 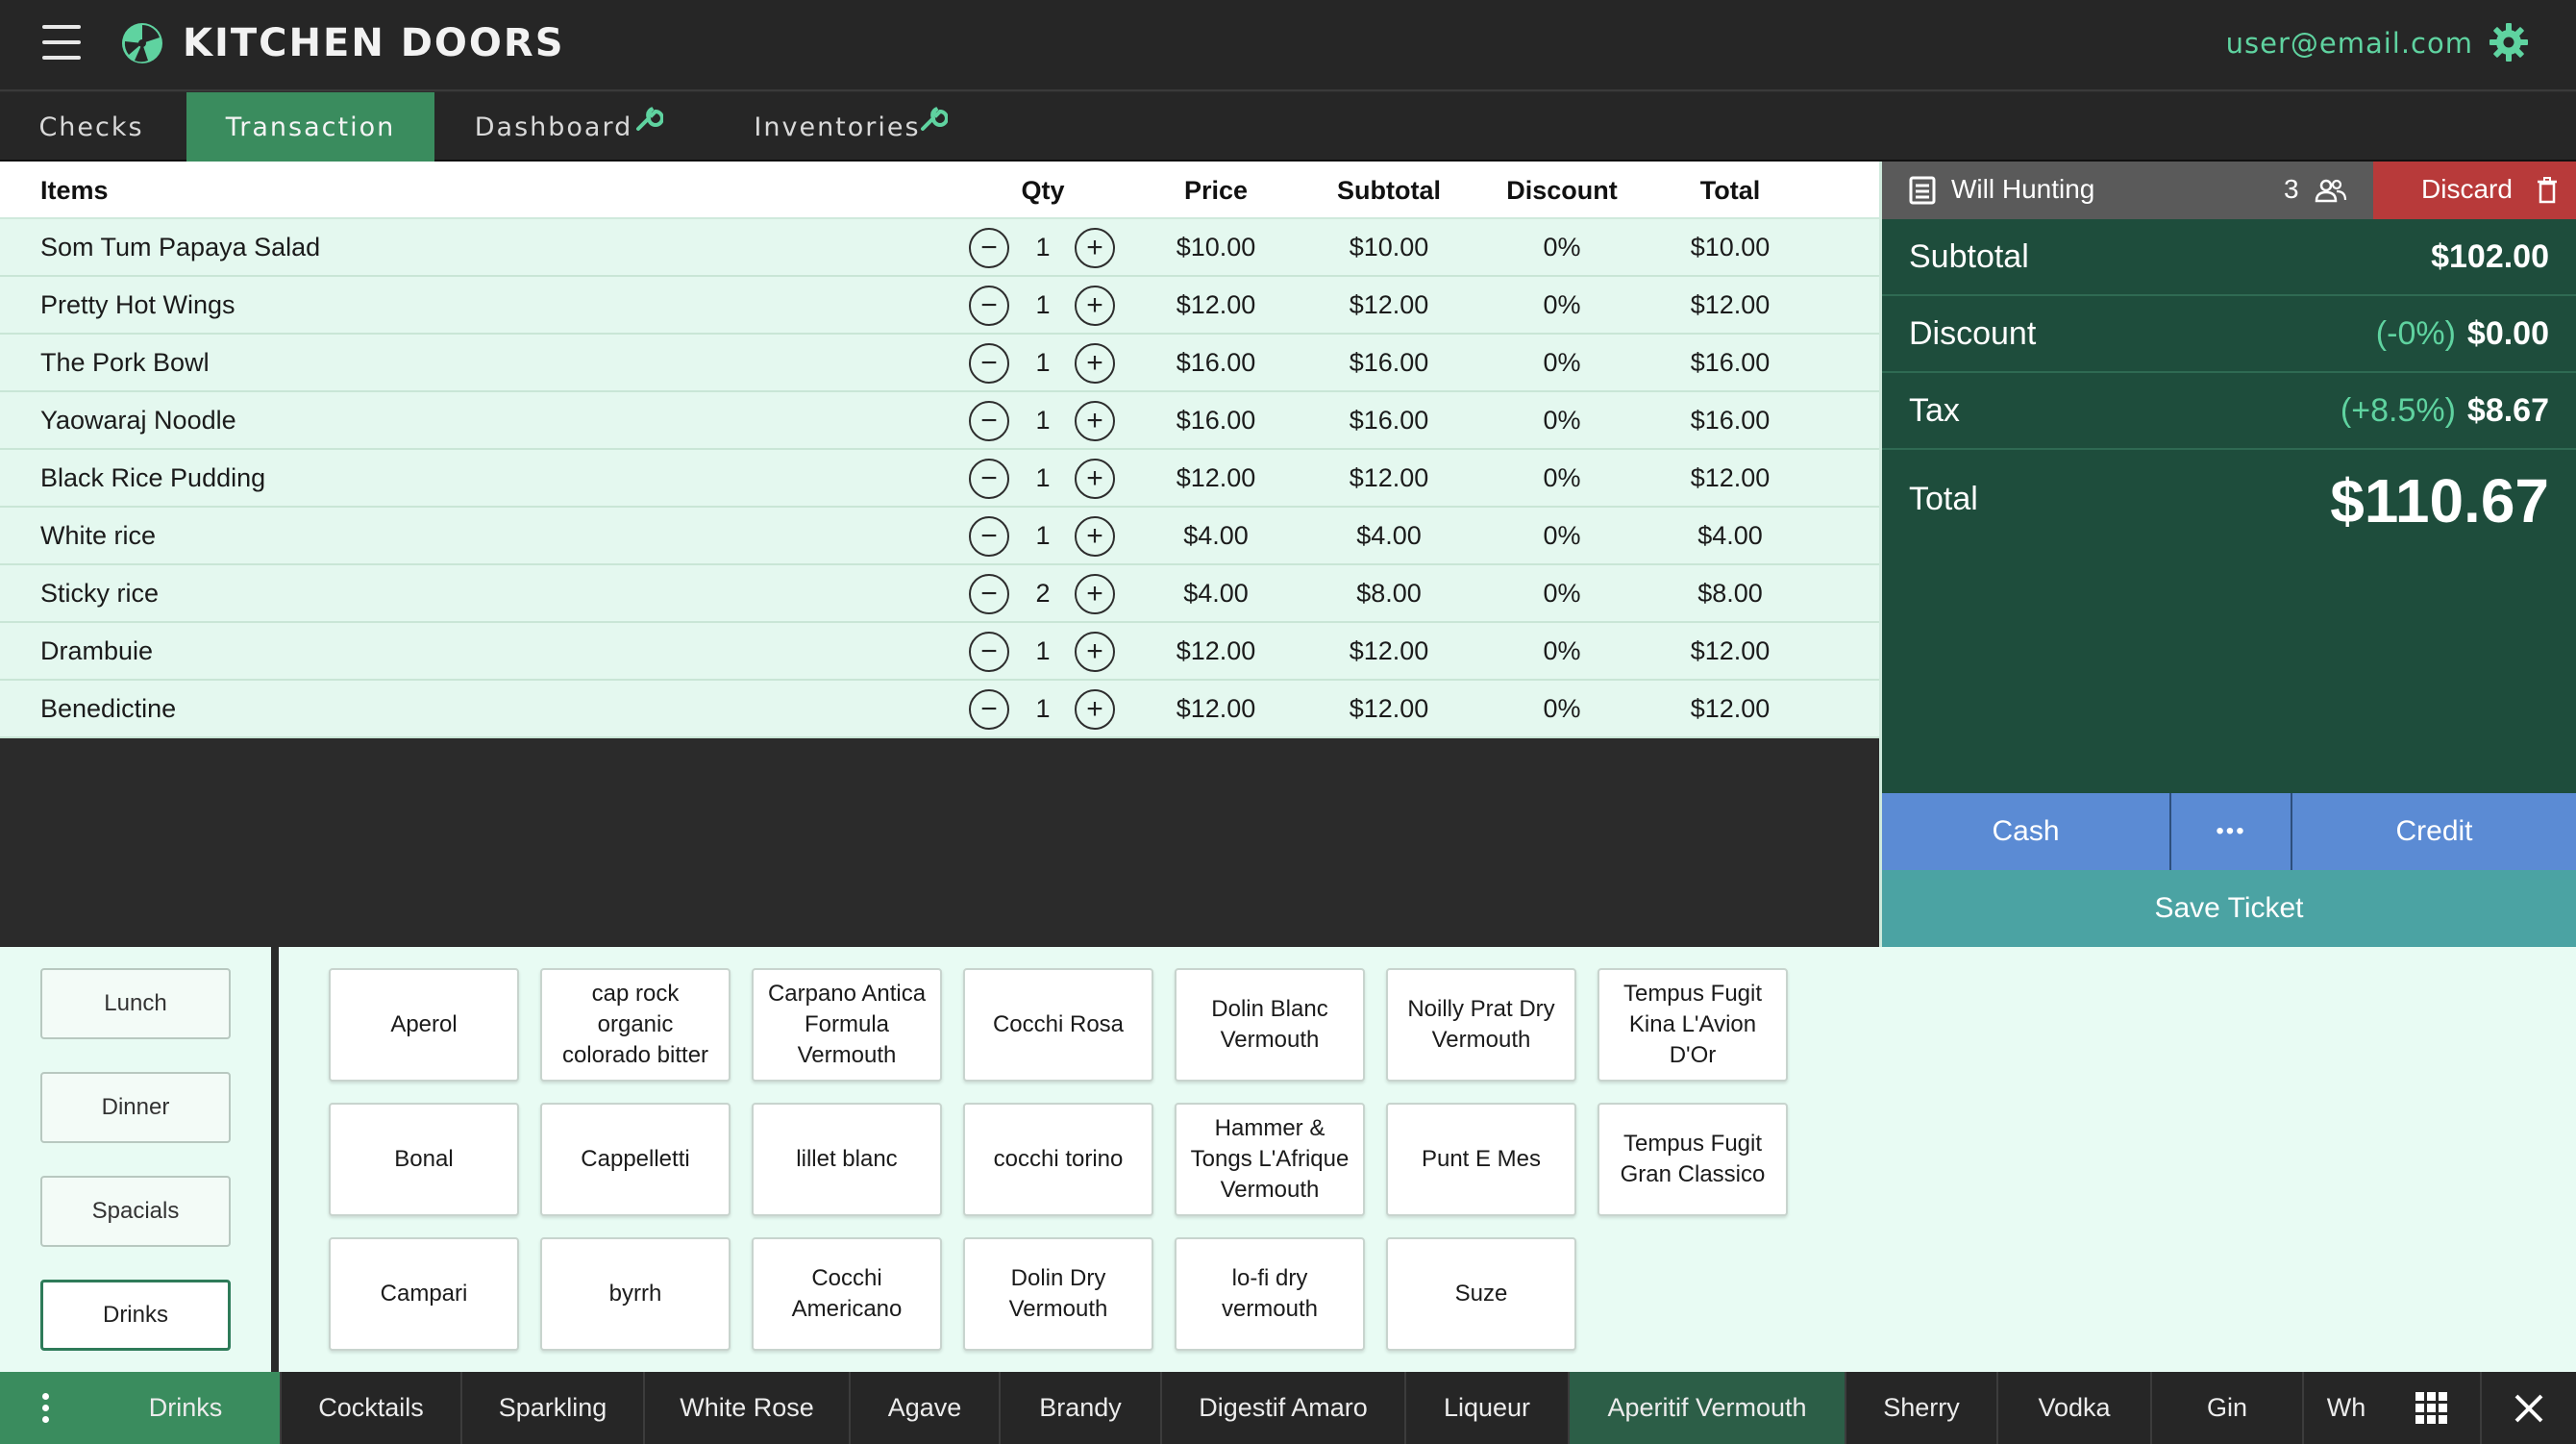 I want to click on item-subtotal: $16.00, so click(x=1389, y=420).